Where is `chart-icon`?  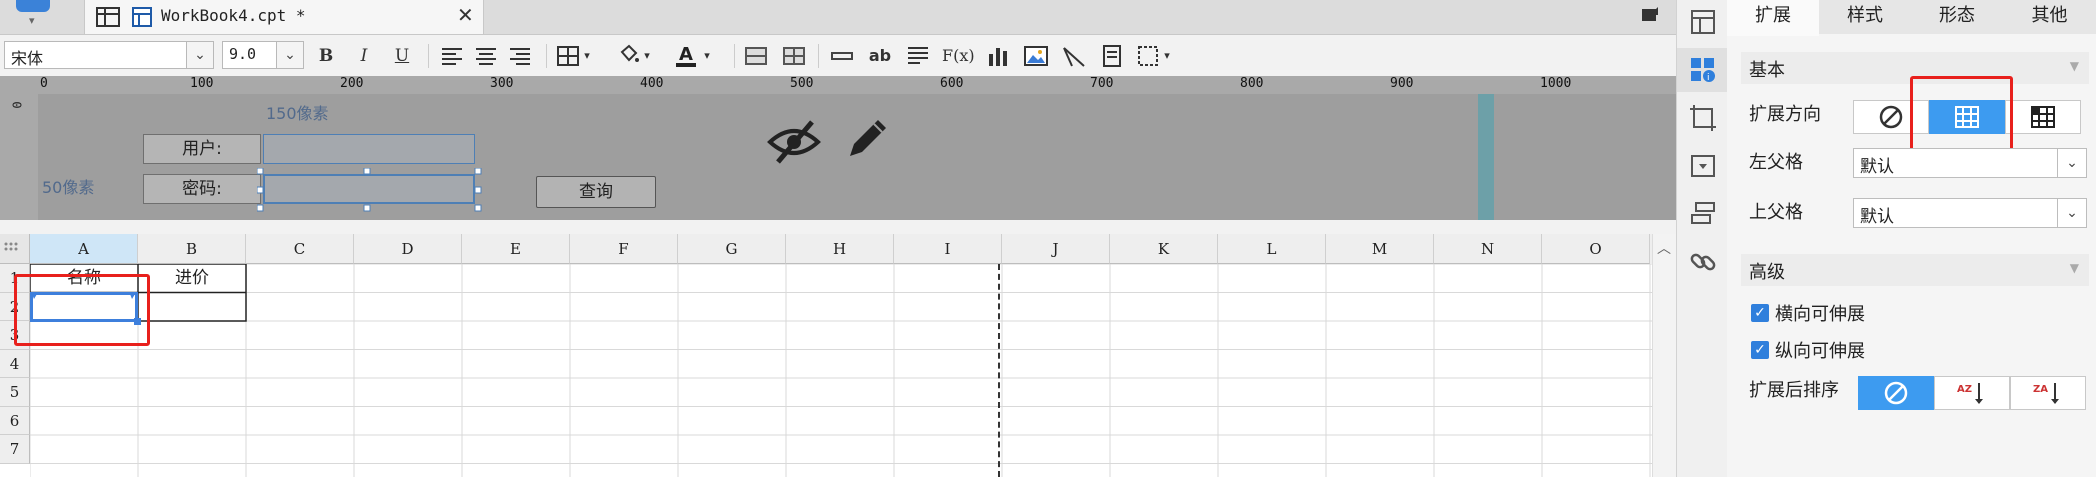 chart-icon is located at coordinates (998, 56).